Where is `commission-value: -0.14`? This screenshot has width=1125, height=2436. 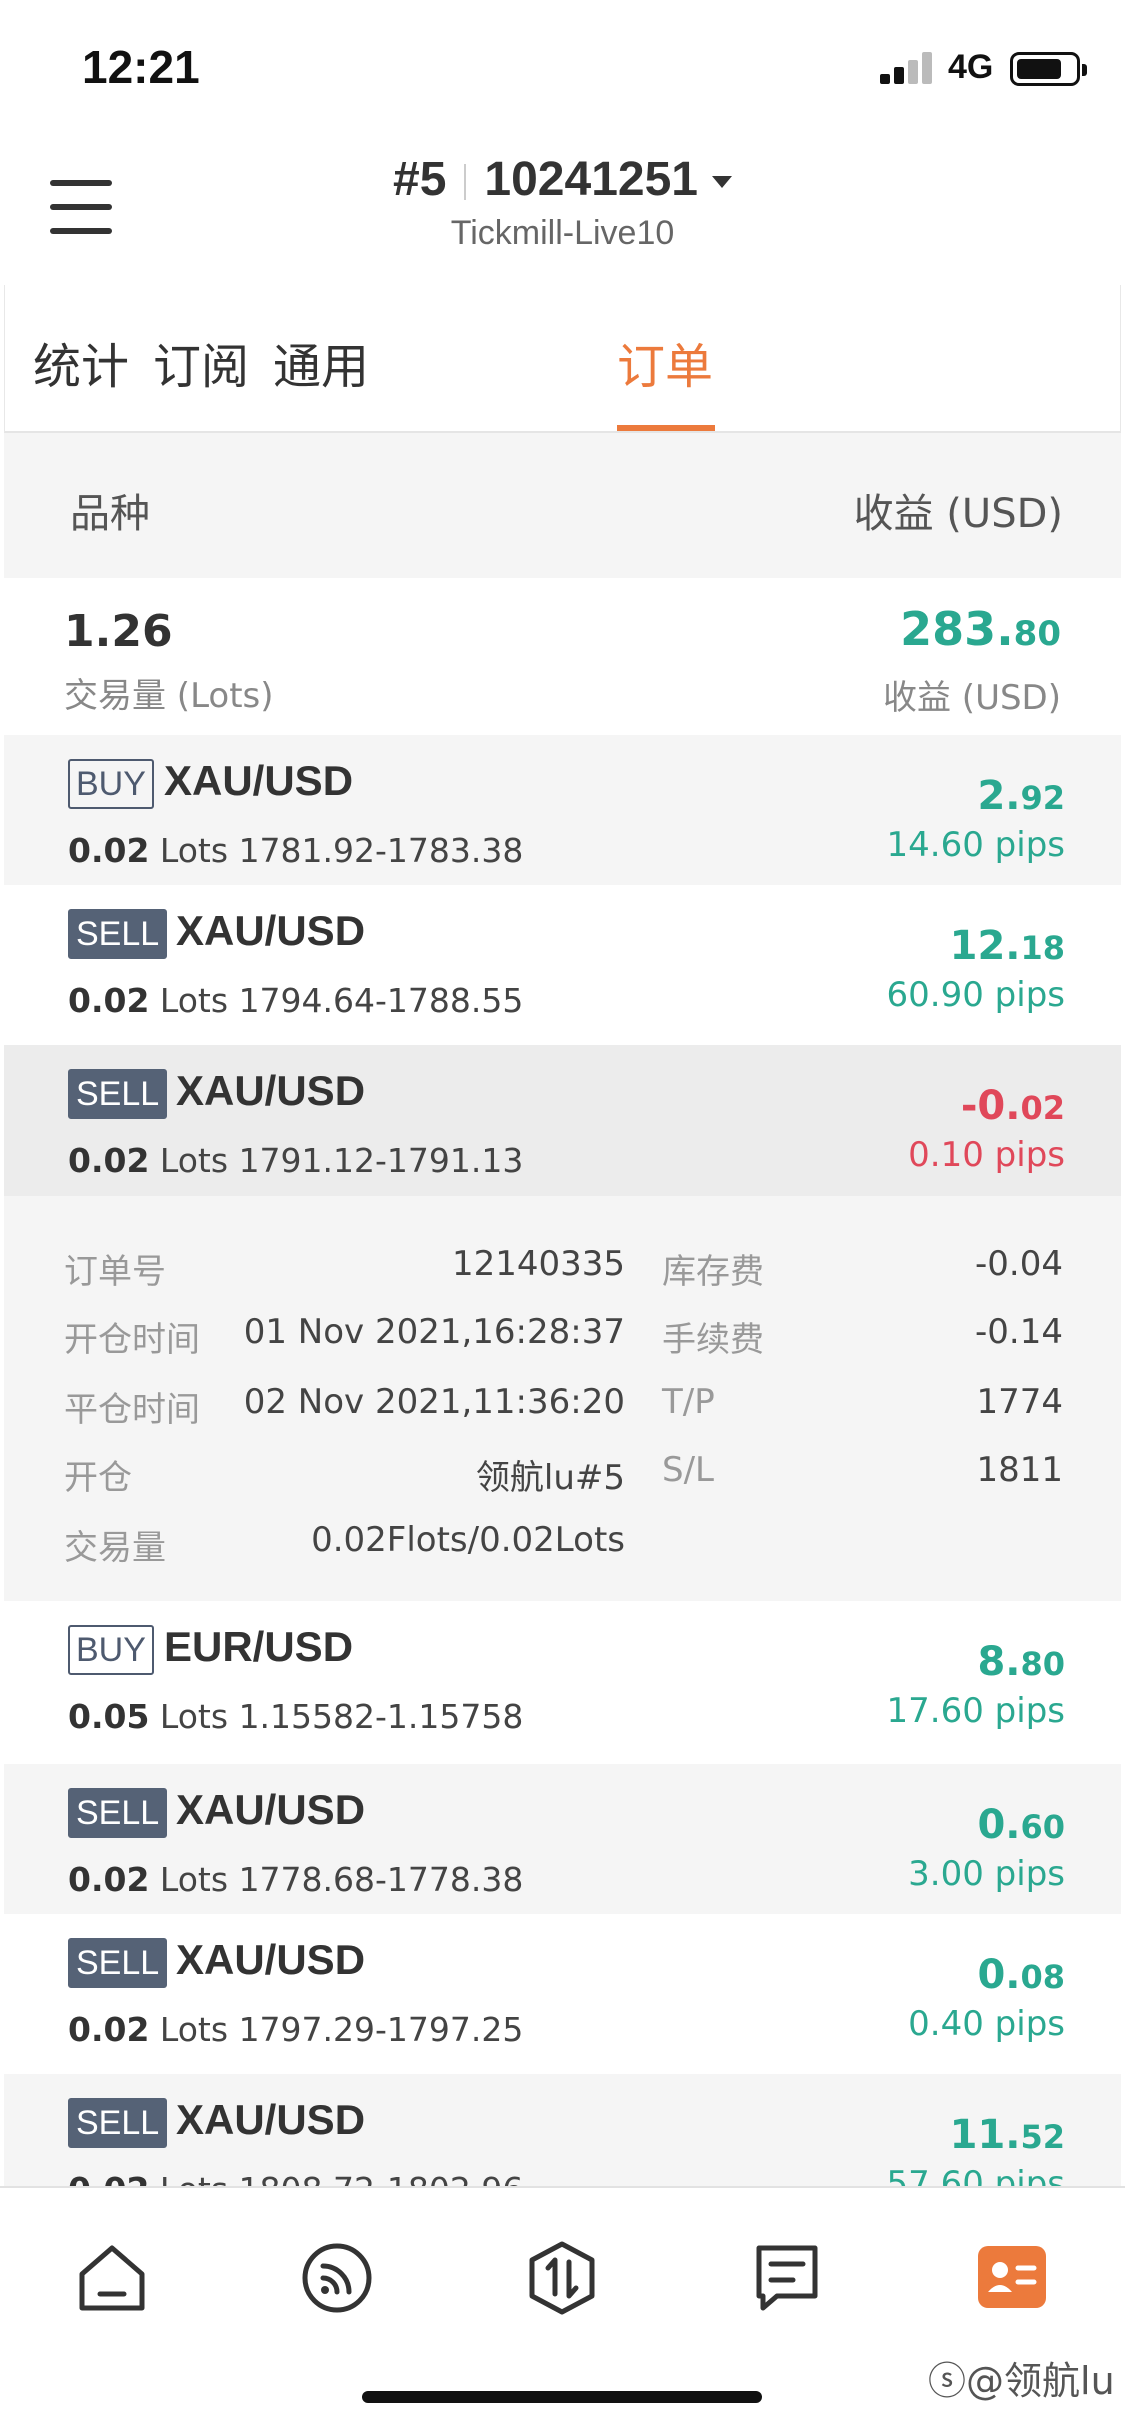 commission-value: -0.14 is located at coordinates (1019, 1332).